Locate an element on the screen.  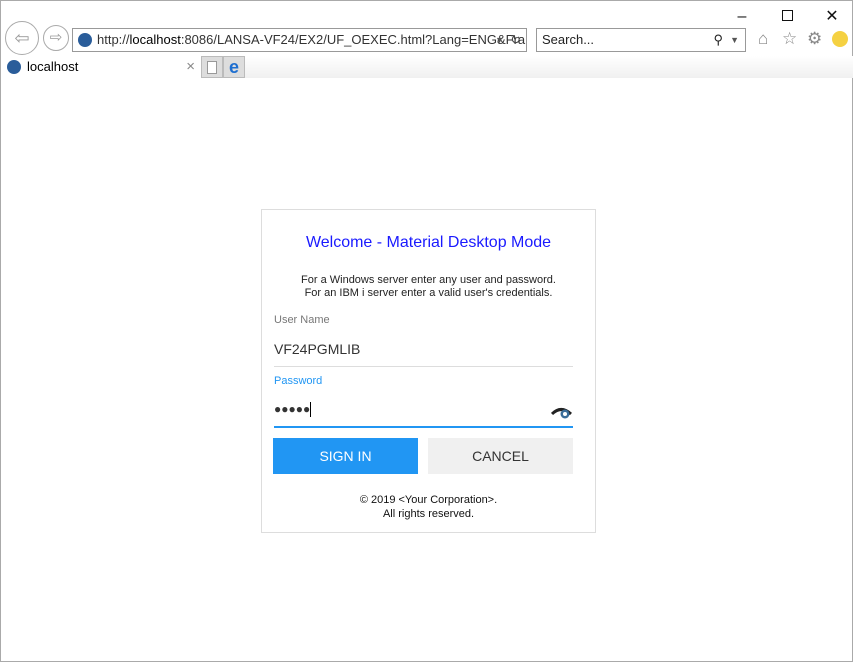
smiley-icon is located at coordinates (840, 39).